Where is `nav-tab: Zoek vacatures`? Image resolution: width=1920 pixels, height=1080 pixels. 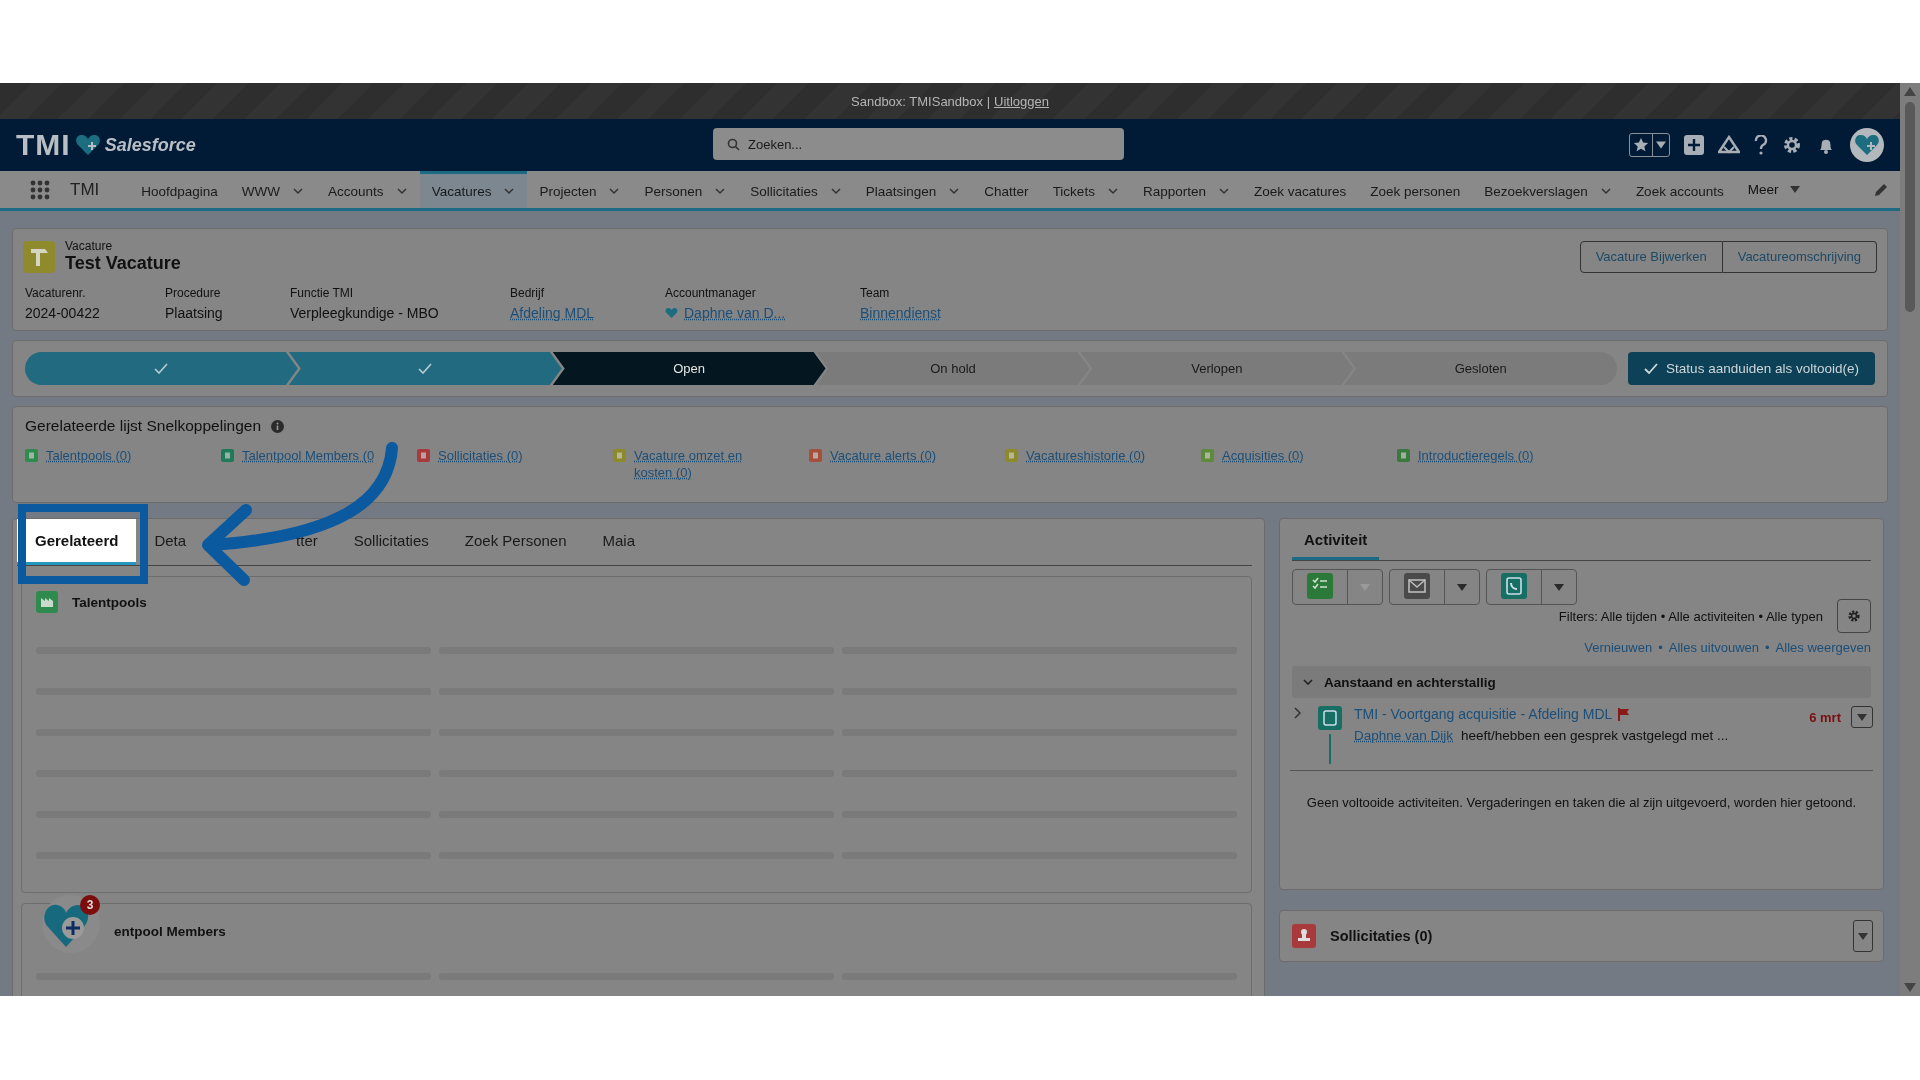
nav-tab: Zoek vacatures is located at coordinates (1300, 189).